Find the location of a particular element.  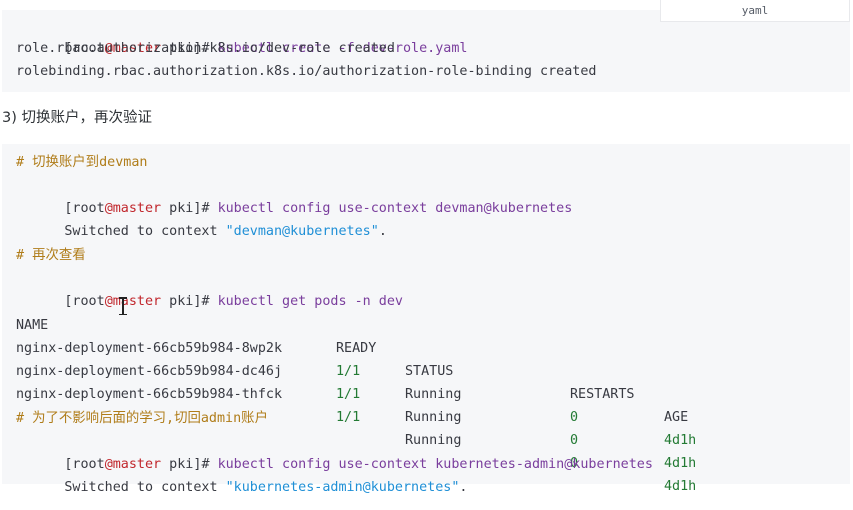

comment-line: # 为了不影响后面的学习,切回admin账户 is located at coordinates (142, 418).